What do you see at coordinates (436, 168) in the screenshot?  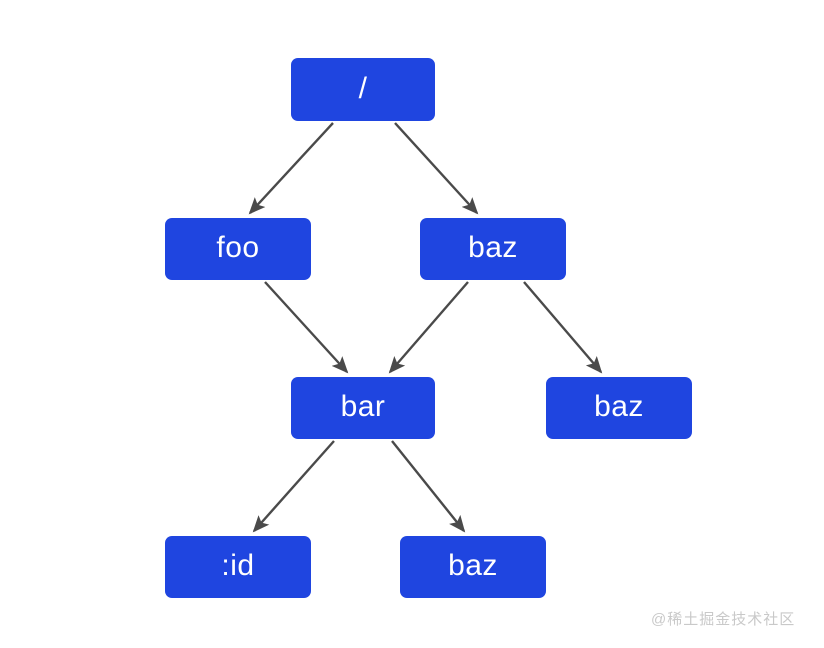 I see `edge-root-baz` at bounding box center [436, 168].